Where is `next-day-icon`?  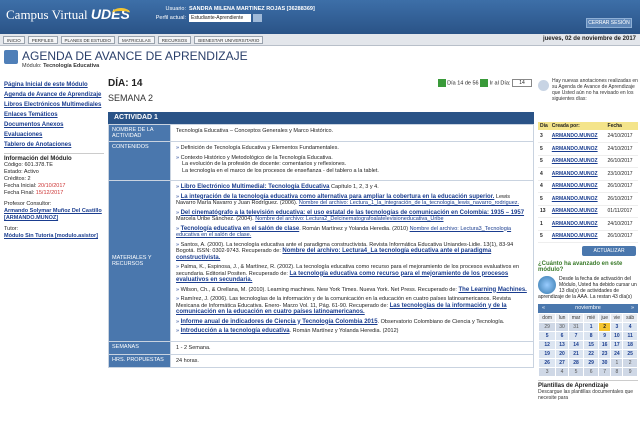
next-day-icon is located at coordinates (484, 83).